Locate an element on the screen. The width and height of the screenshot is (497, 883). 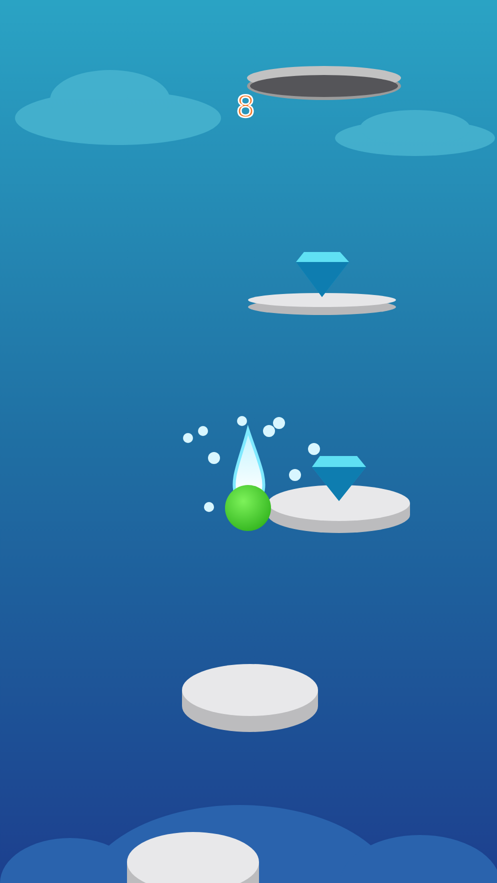
score-counter: 8 is located at coordinates (246, 108).